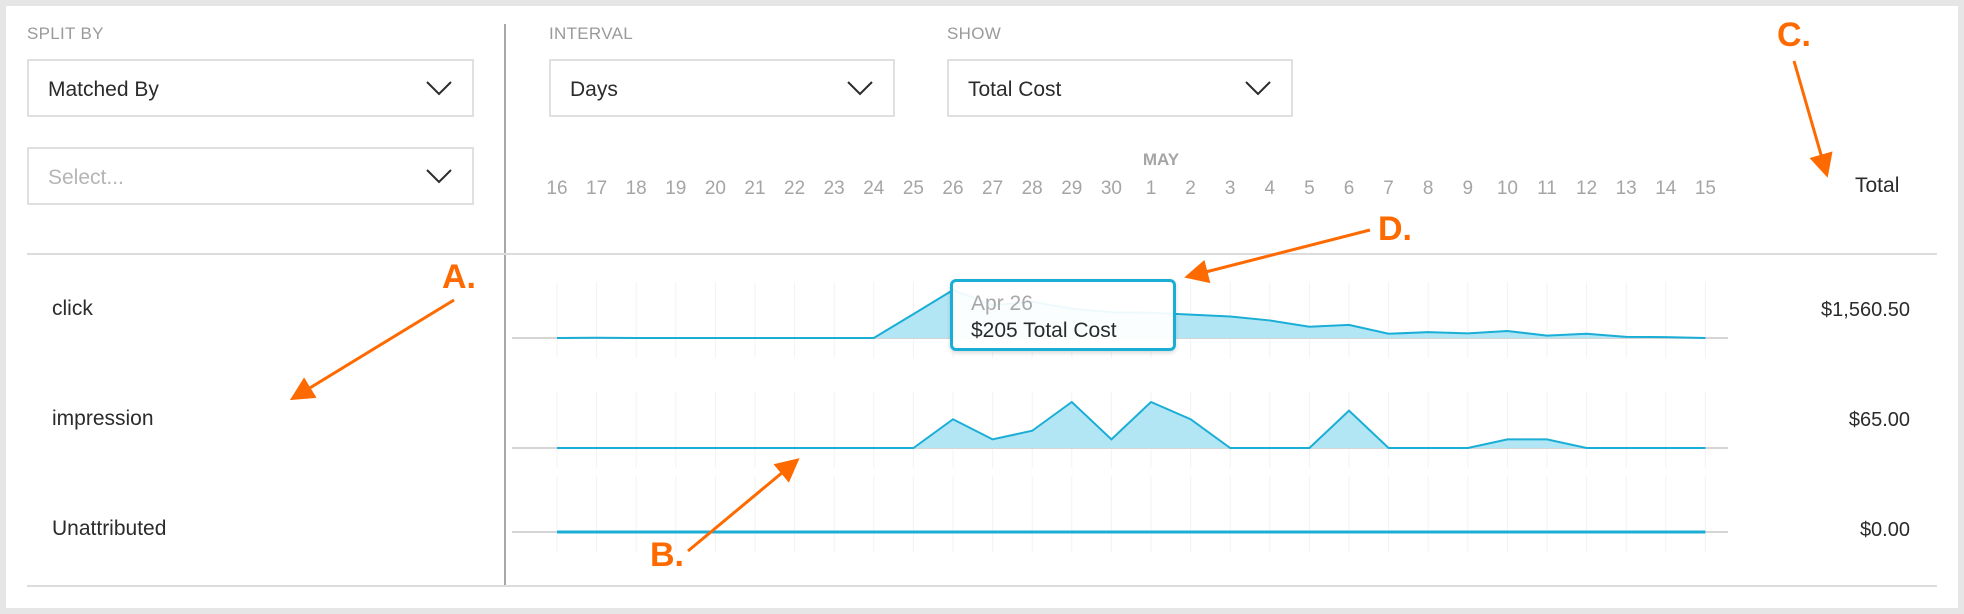  What do you see at coordinates (372, 349) in the screenshot?
I see `annotation-arrow-a` at bounding box center [372, 349].